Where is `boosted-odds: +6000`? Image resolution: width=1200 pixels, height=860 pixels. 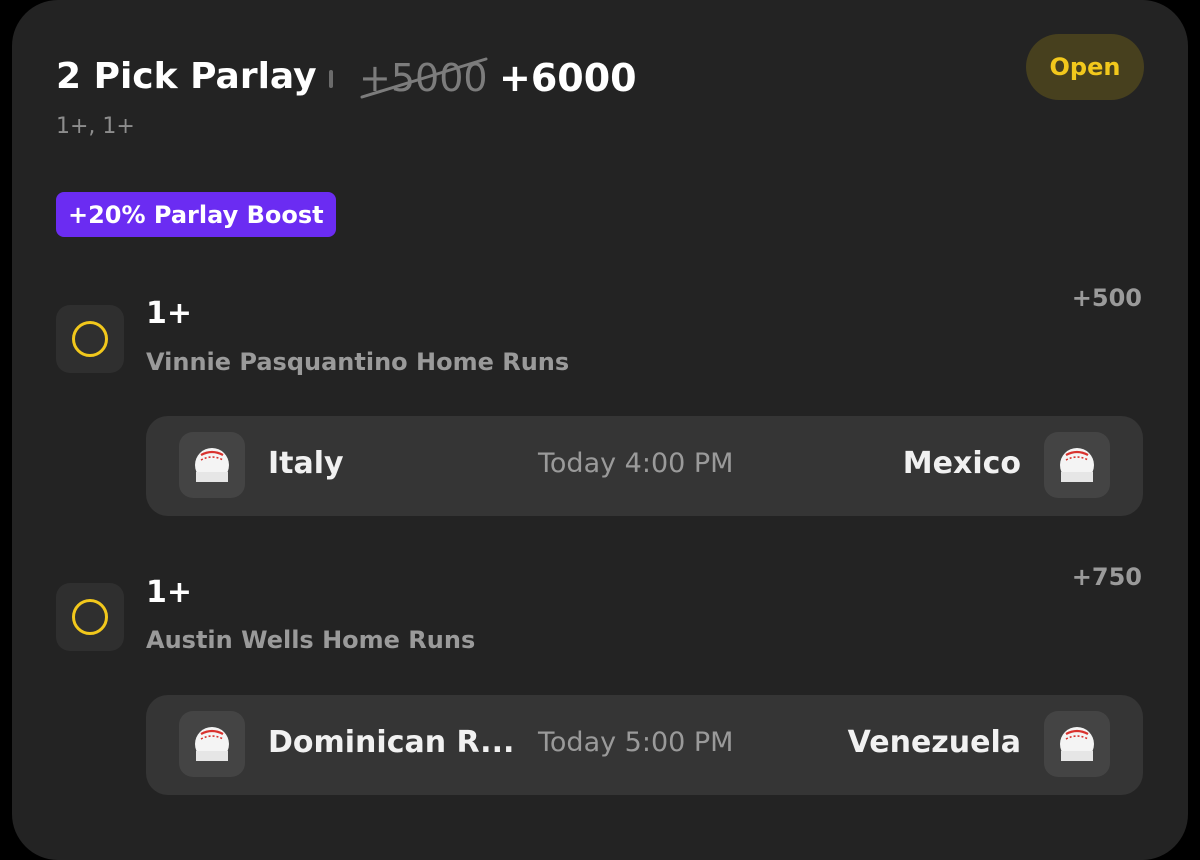
boosted-odds: +6000 is located at coordinates (568, 78).